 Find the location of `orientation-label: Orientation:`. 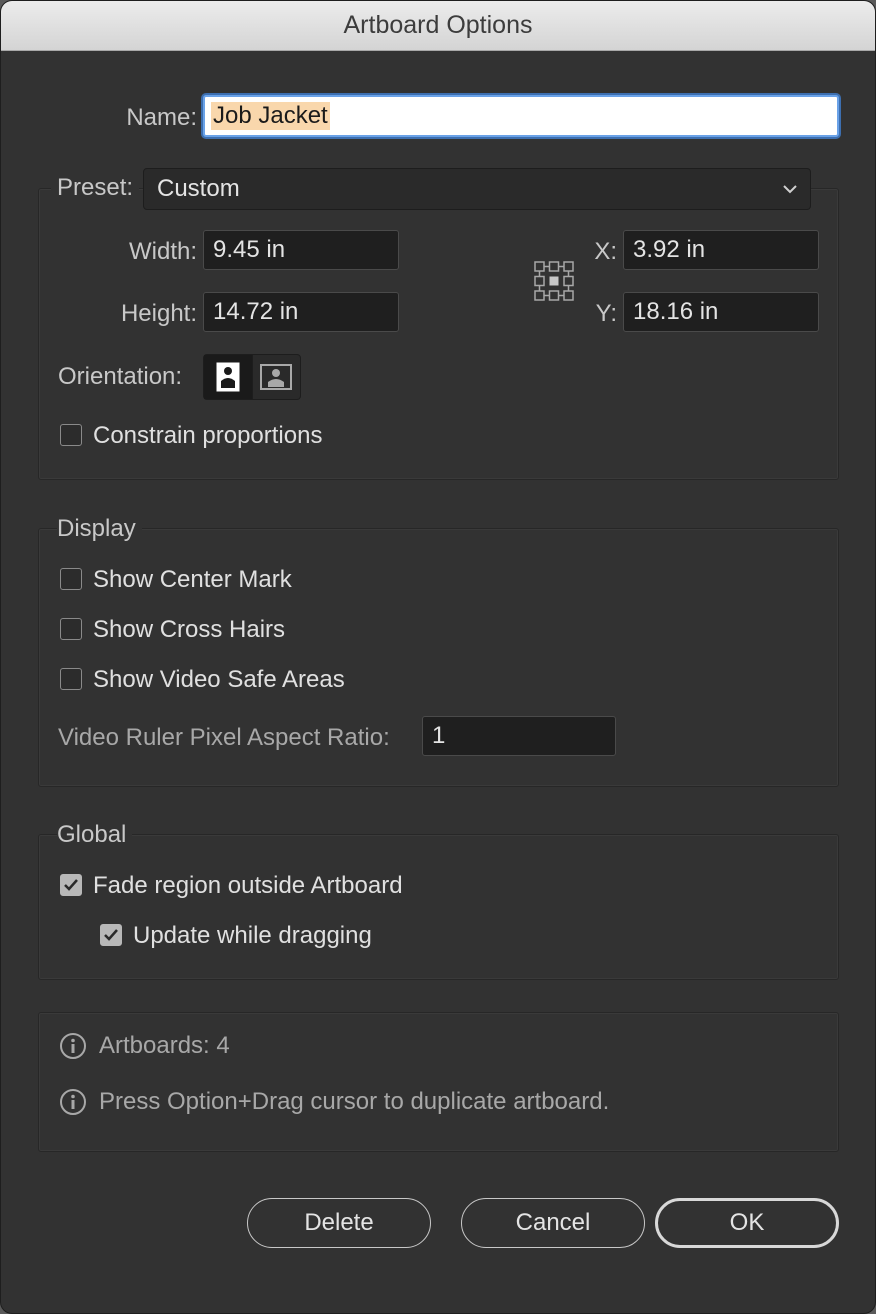

orientation-label: Orientation: is located at coordinates (120, 376).